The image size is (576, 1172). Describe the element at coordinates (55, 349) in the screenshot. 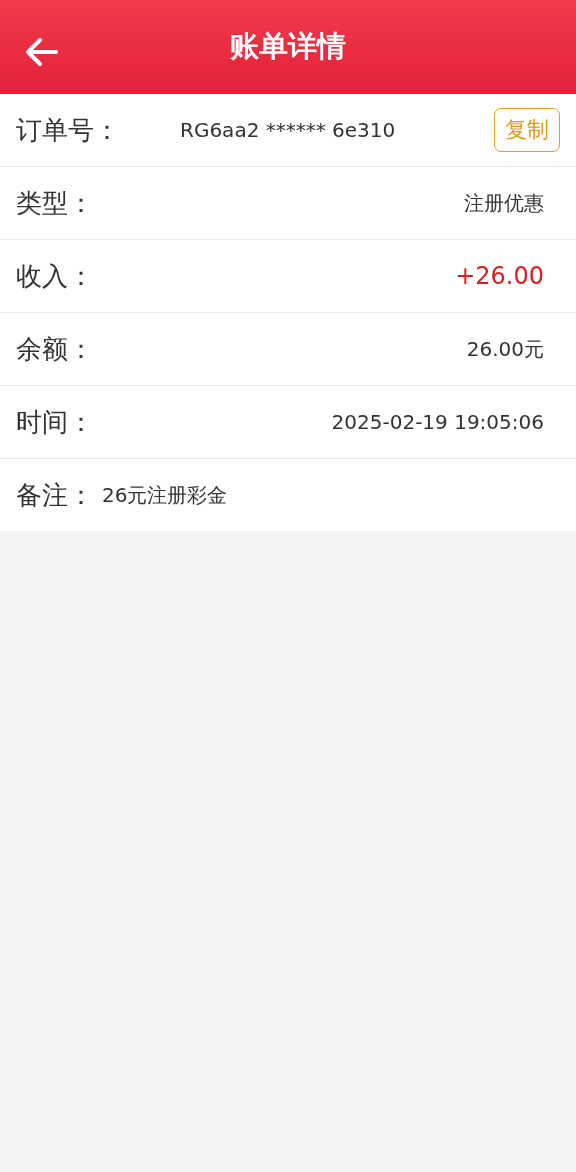

I see `field-label: 余额：` at that location.